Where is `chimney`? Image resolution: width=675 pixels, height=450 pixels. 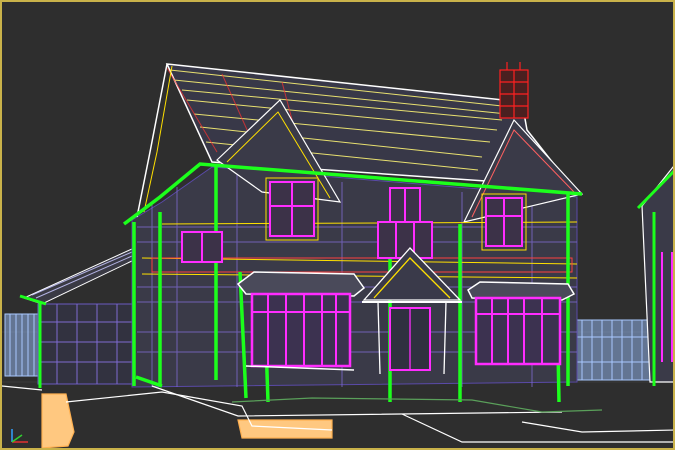 chimney is located at coordinates (514, 90).